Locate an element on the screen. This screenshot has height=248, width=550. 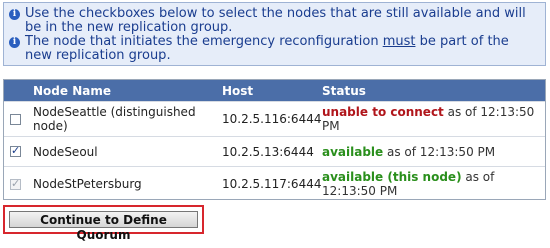
continue-to-define-quorum-button: Continue to Define Quorum is located at coordinates (103, 226).